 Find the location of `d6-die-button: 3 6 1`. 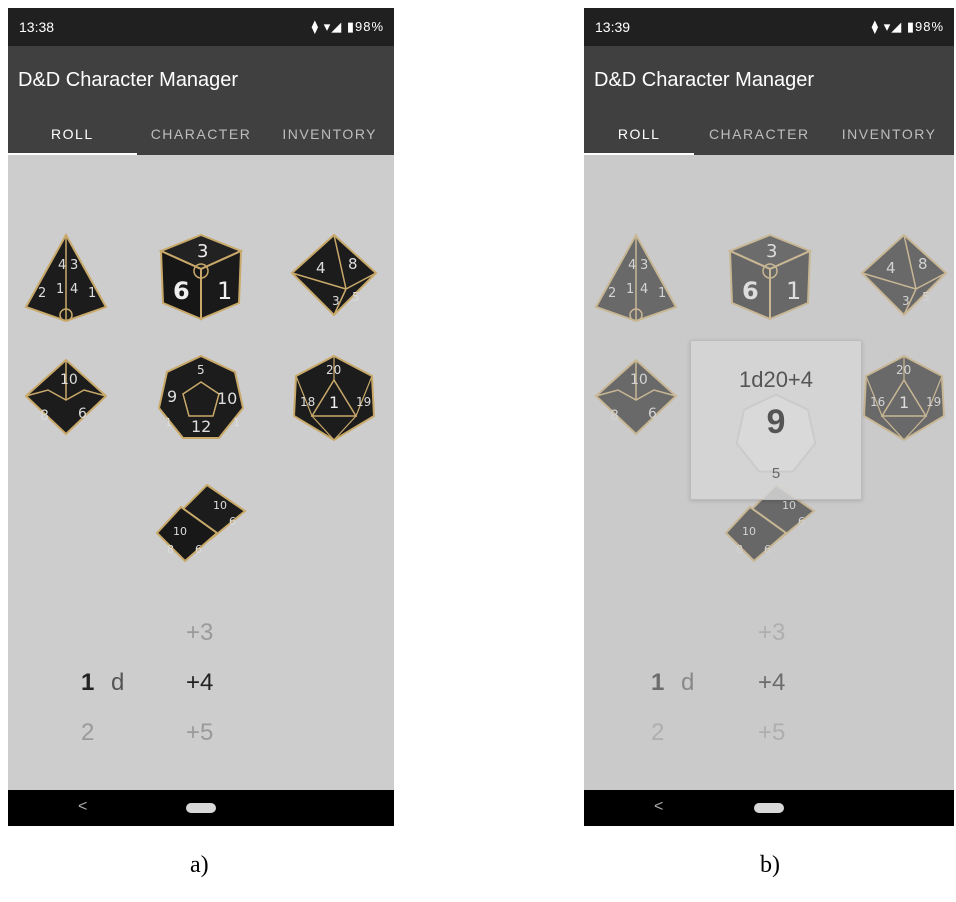

d6-die-button: 3 6 1 is located at coordinates (201, 275).